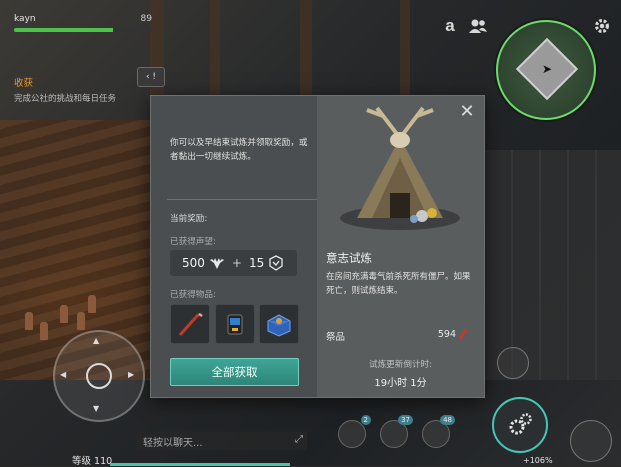 This screenshot has width=621, height=467. I want to click on chat-input: 轻按以聊天... ⤢, so click(222, 441).